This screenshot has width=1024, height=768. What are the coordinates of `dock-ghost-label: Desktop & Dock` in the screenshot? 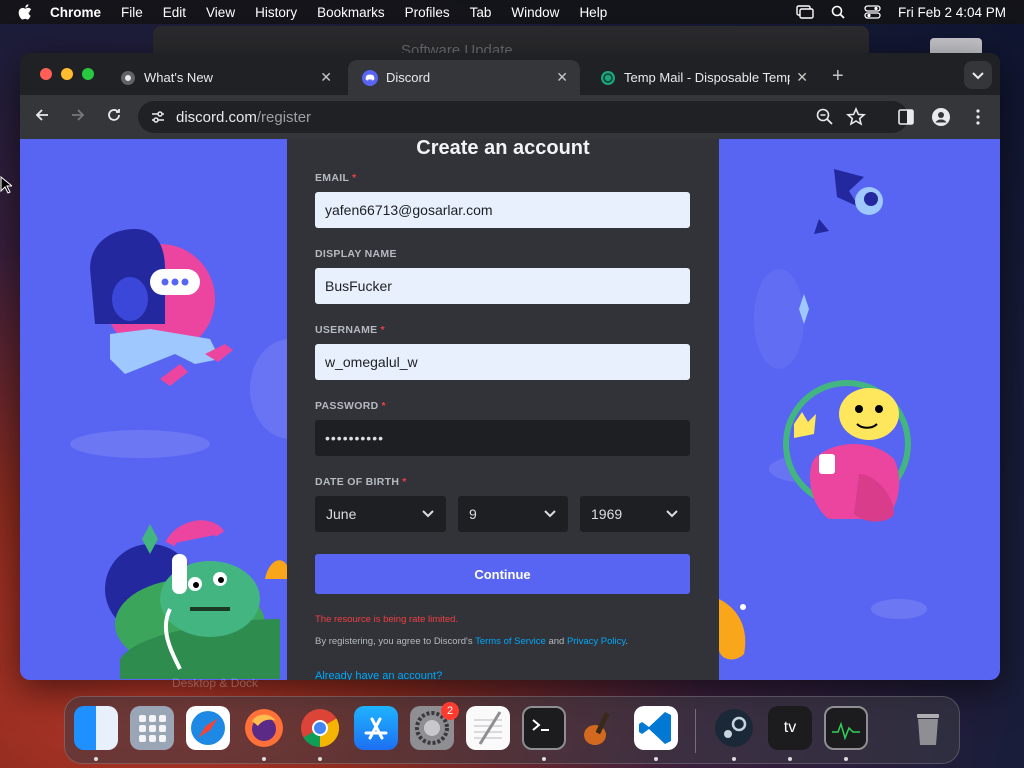 It's located at (215, 683).